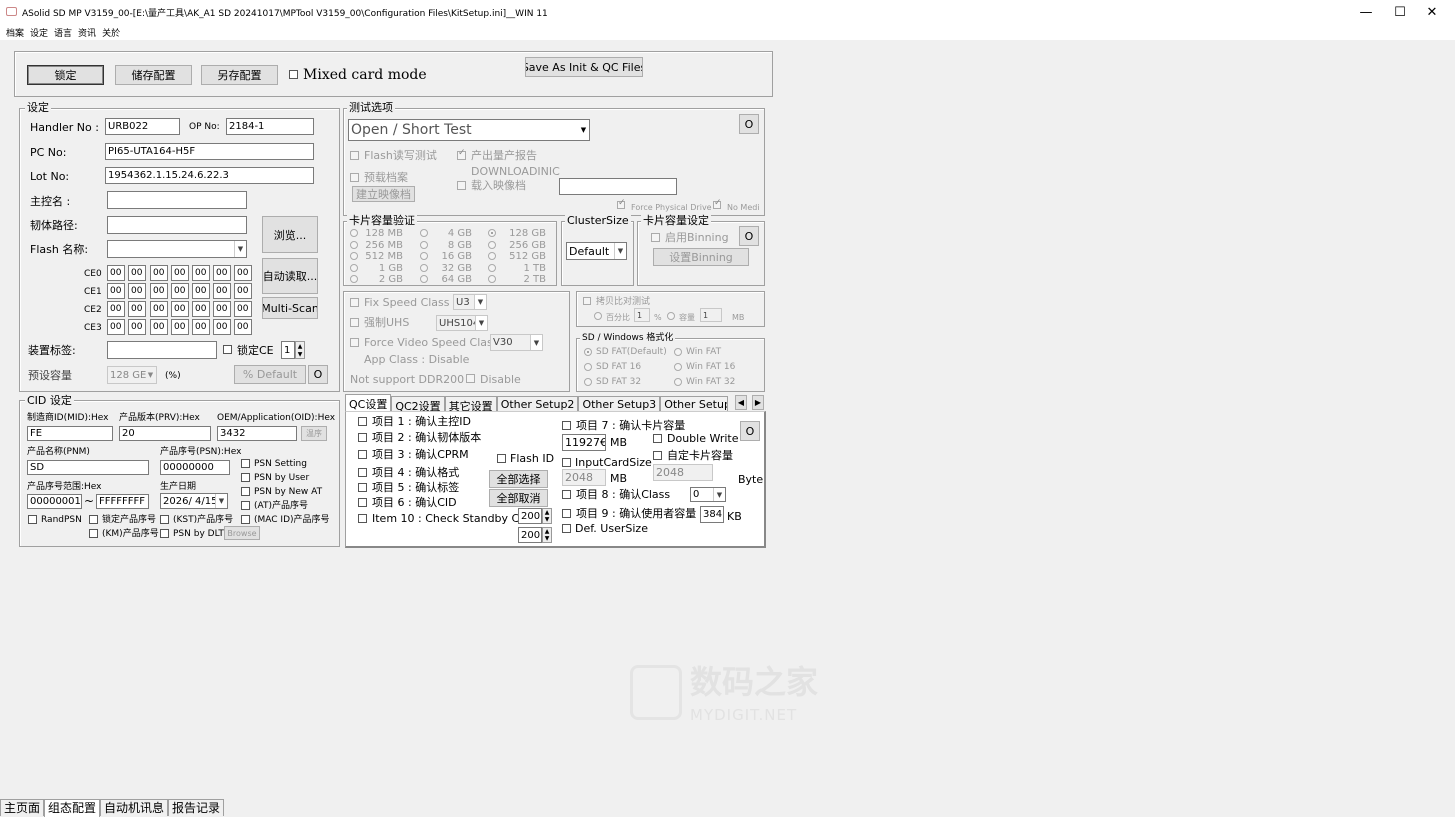 Image resolution: width=1455 pixels, height=817 pixels. What do you see at coordinates (749, 124) in the screenshot?
I see `test-o-button: O` at bounding box center [749, 124].